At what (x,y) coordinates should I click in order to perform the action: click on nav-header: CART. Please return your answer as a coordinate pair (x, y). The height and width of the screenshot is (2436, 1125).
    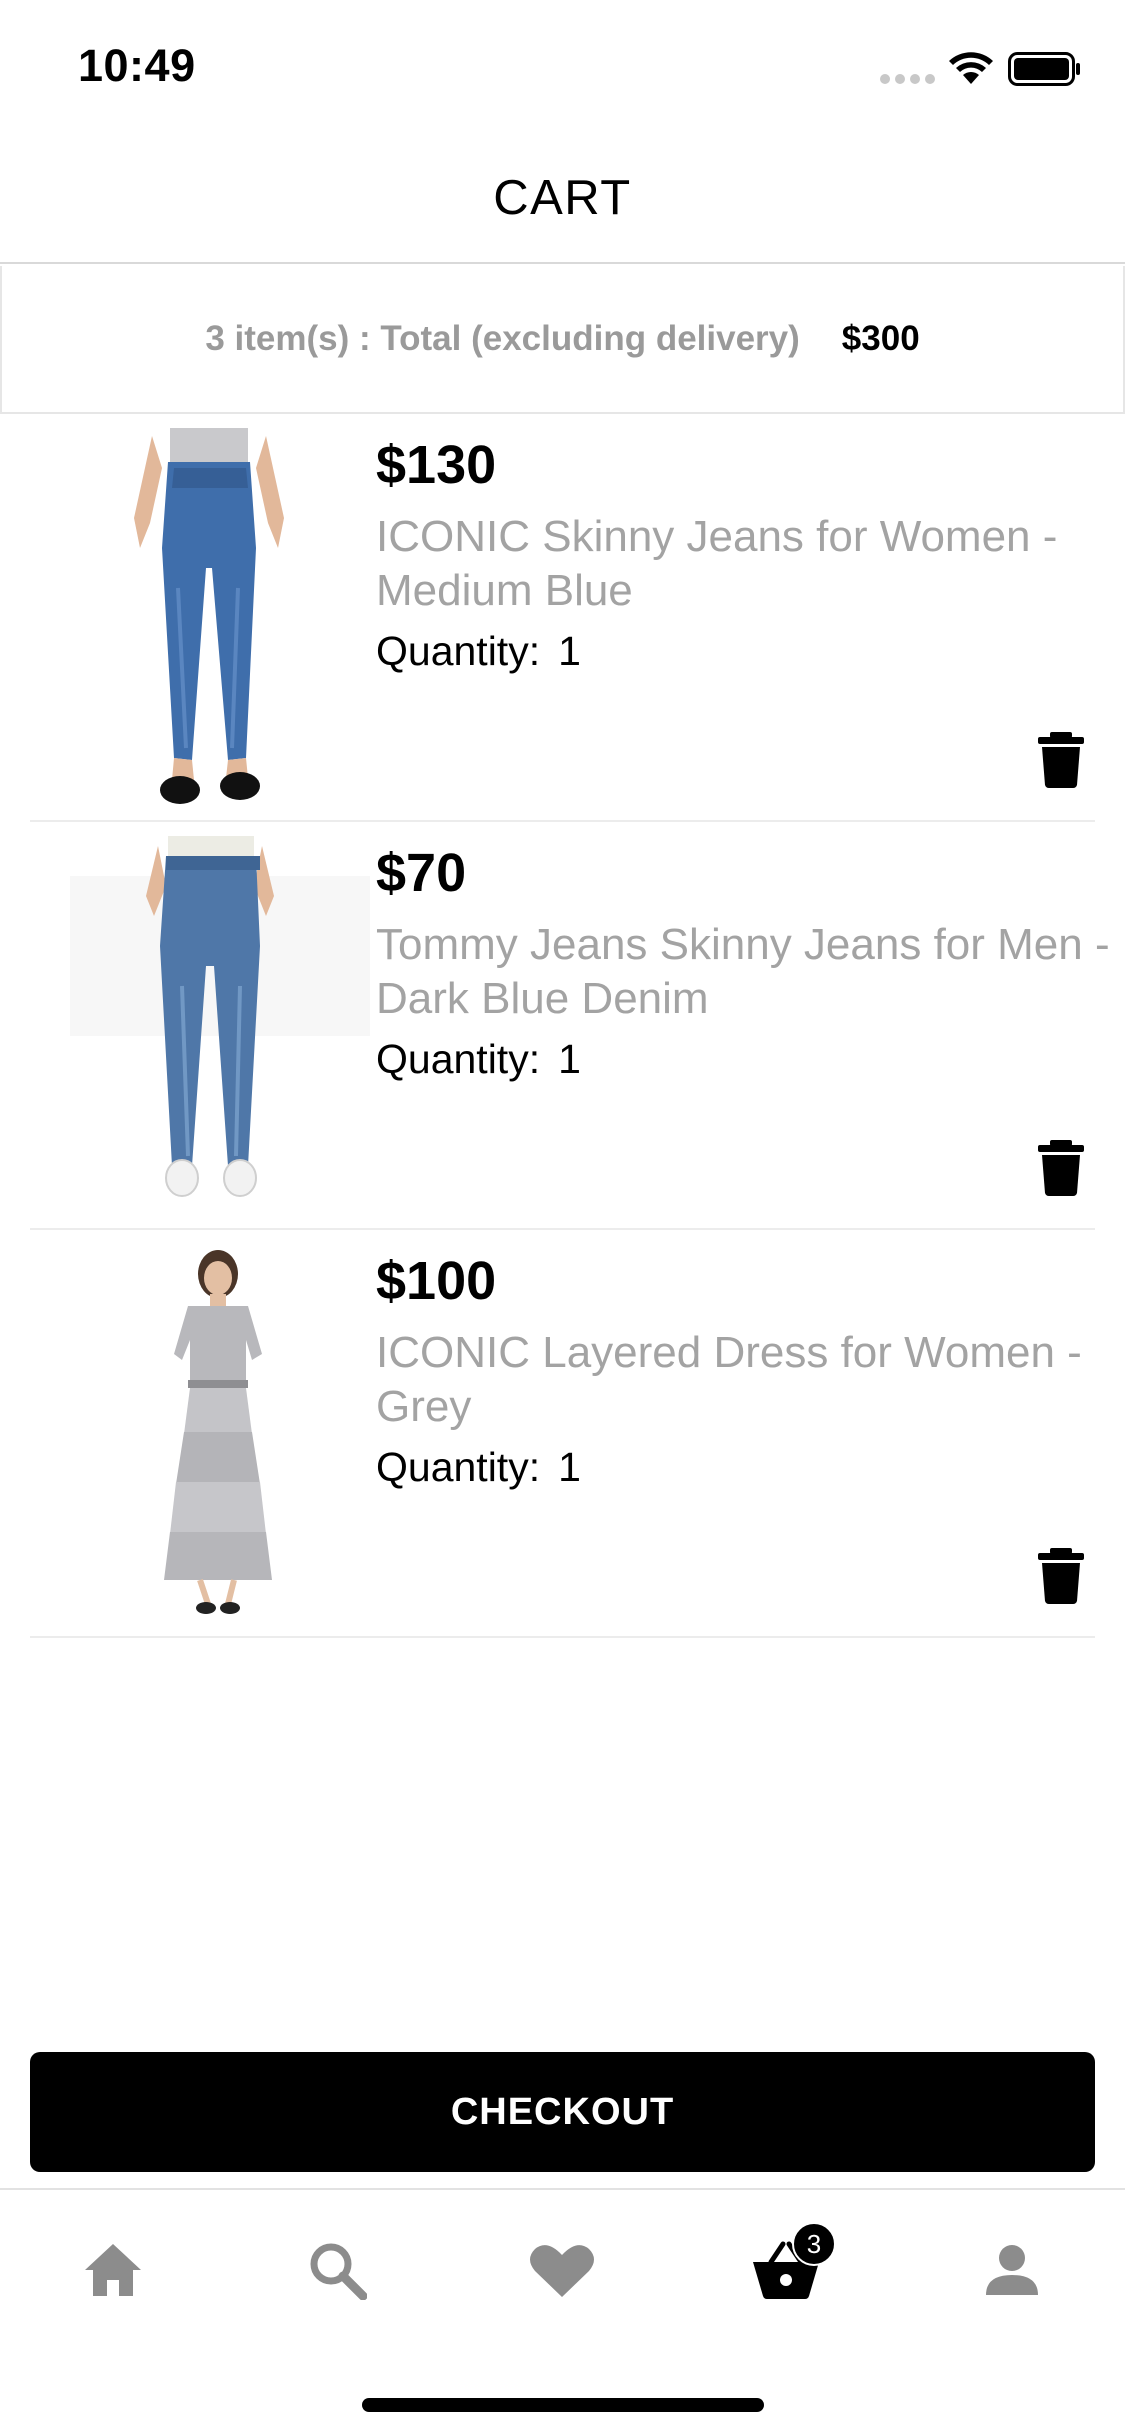
    Looking at the image, I should click on (562, 198).